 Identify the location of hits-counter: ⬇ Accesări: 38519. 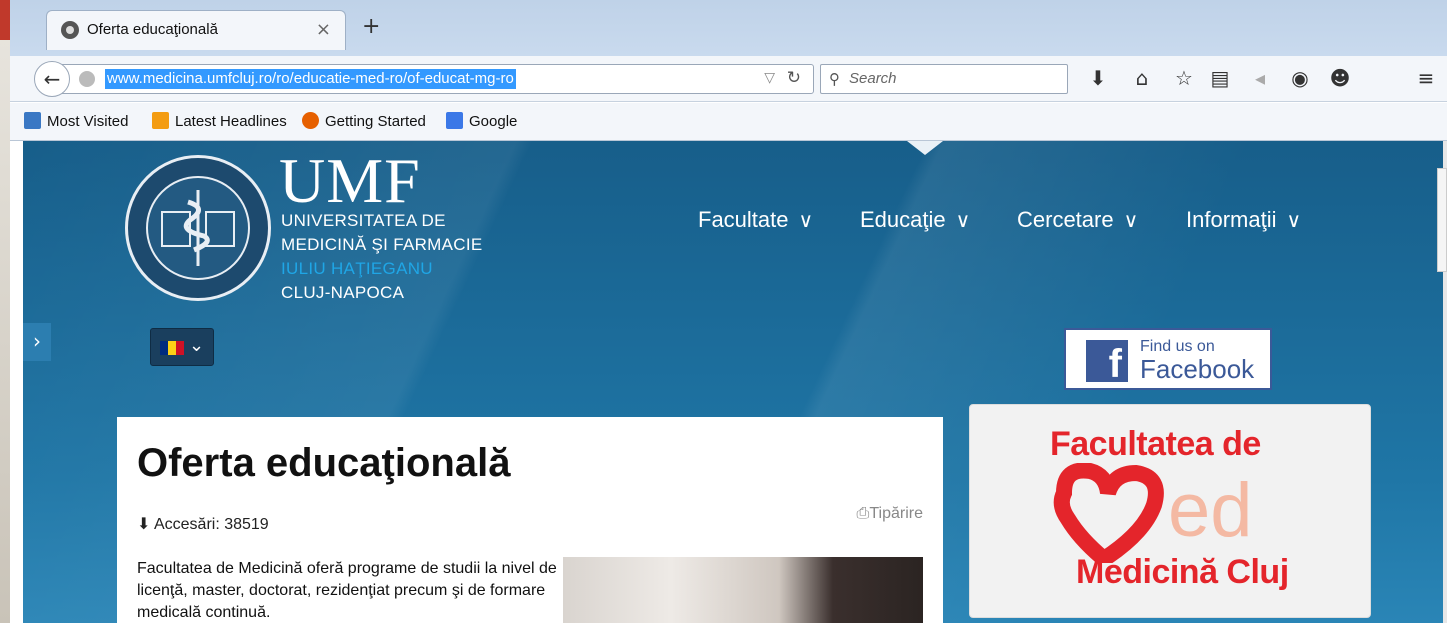
(203, 524).